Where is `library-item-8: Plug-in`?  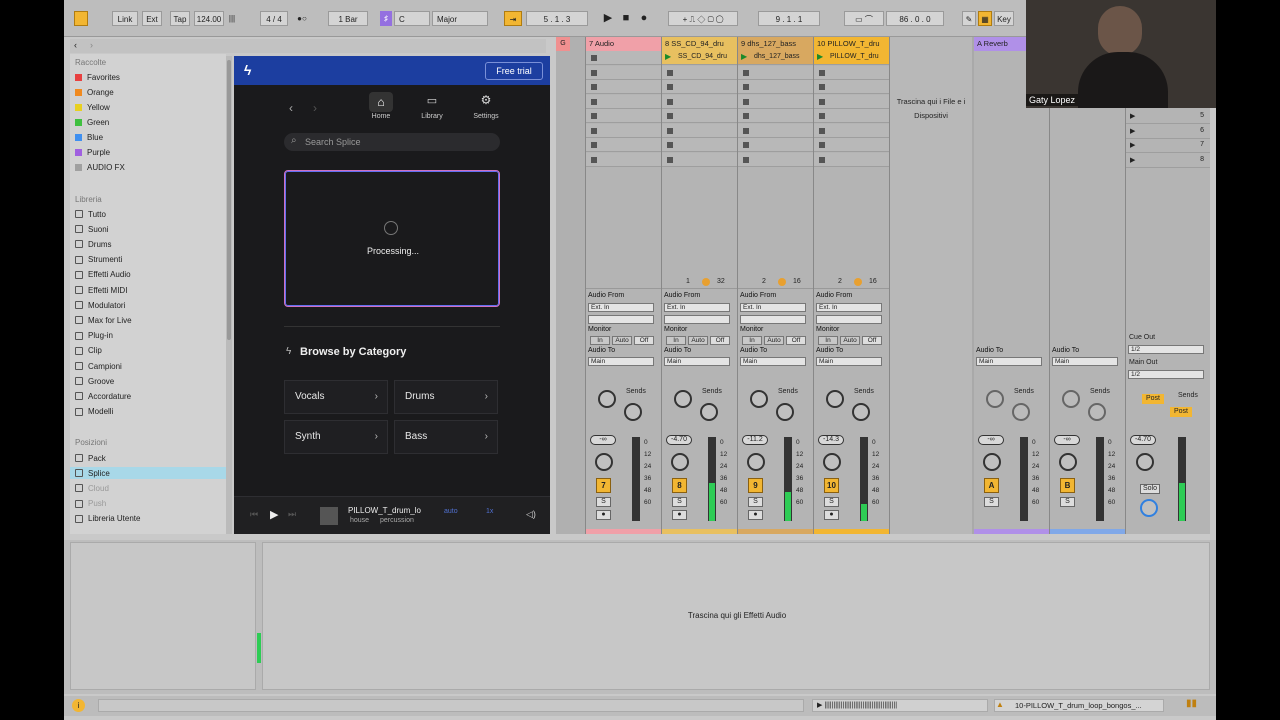 library-item-8: Plug-in is located at coordinates (94, 336).